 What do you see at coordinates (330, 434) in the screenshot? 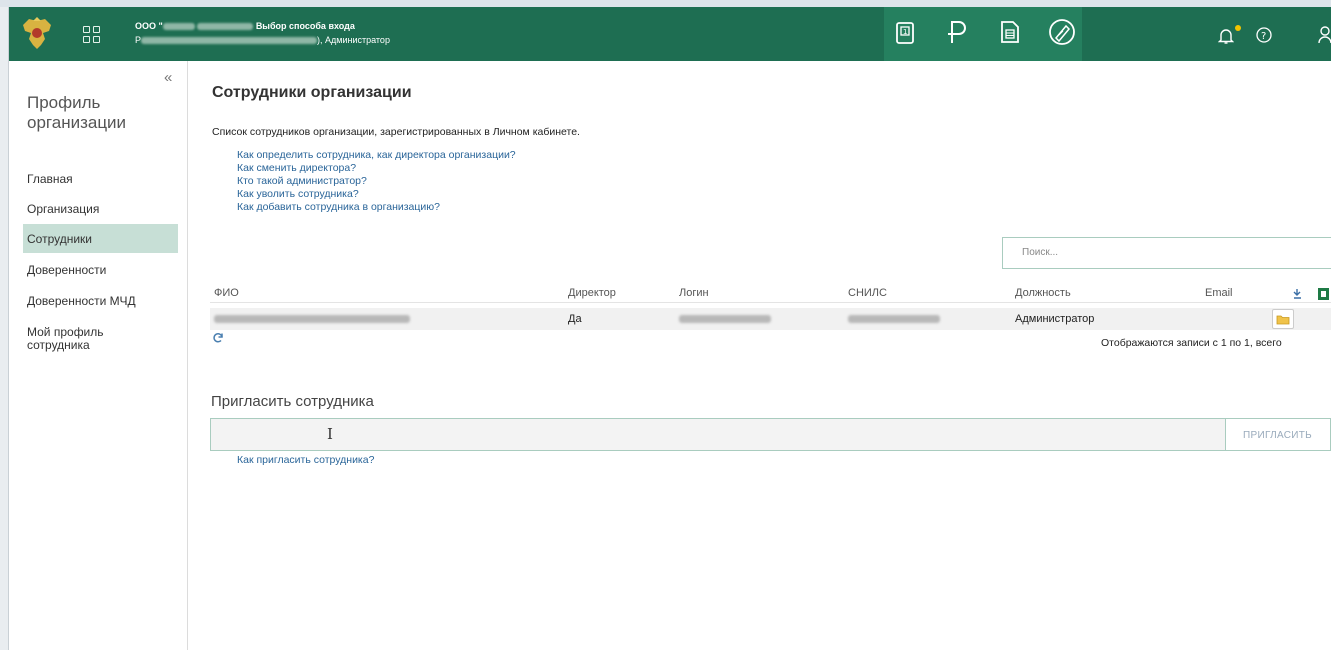
I see `text-cursor-icon: I` at bounding box center [330, 434].